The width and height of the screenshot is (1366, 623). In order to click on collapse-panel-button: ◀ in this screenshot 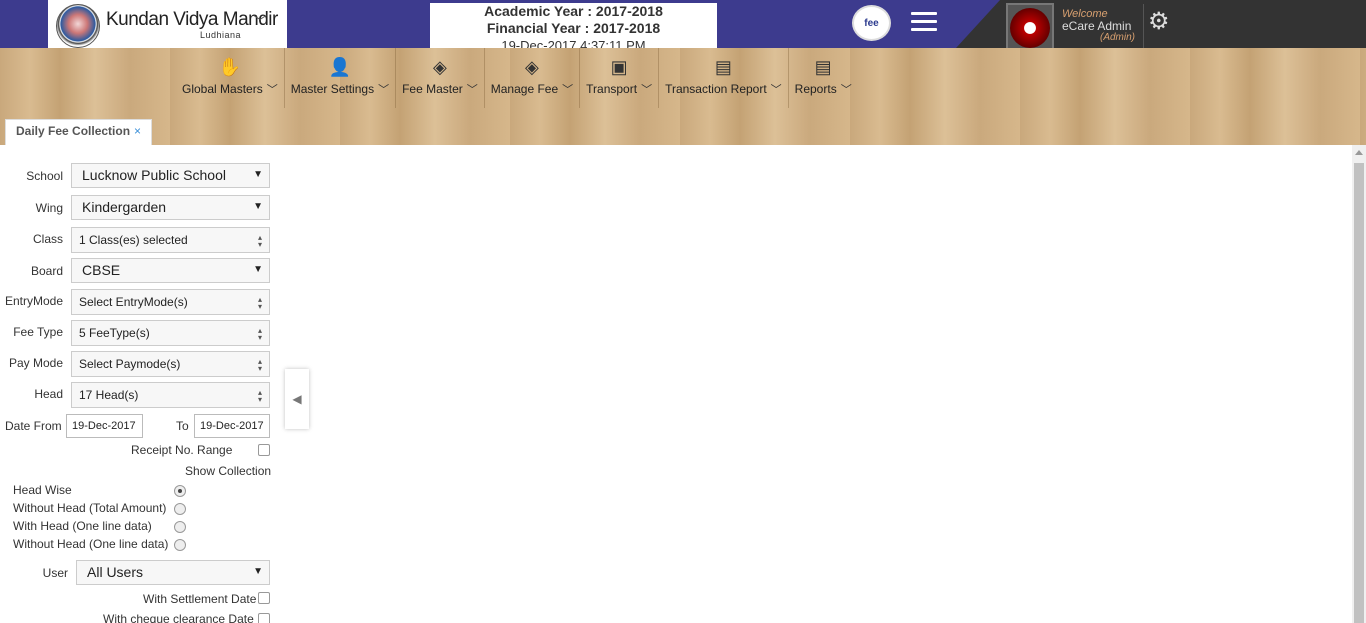, I will do `click(297, 399)`.